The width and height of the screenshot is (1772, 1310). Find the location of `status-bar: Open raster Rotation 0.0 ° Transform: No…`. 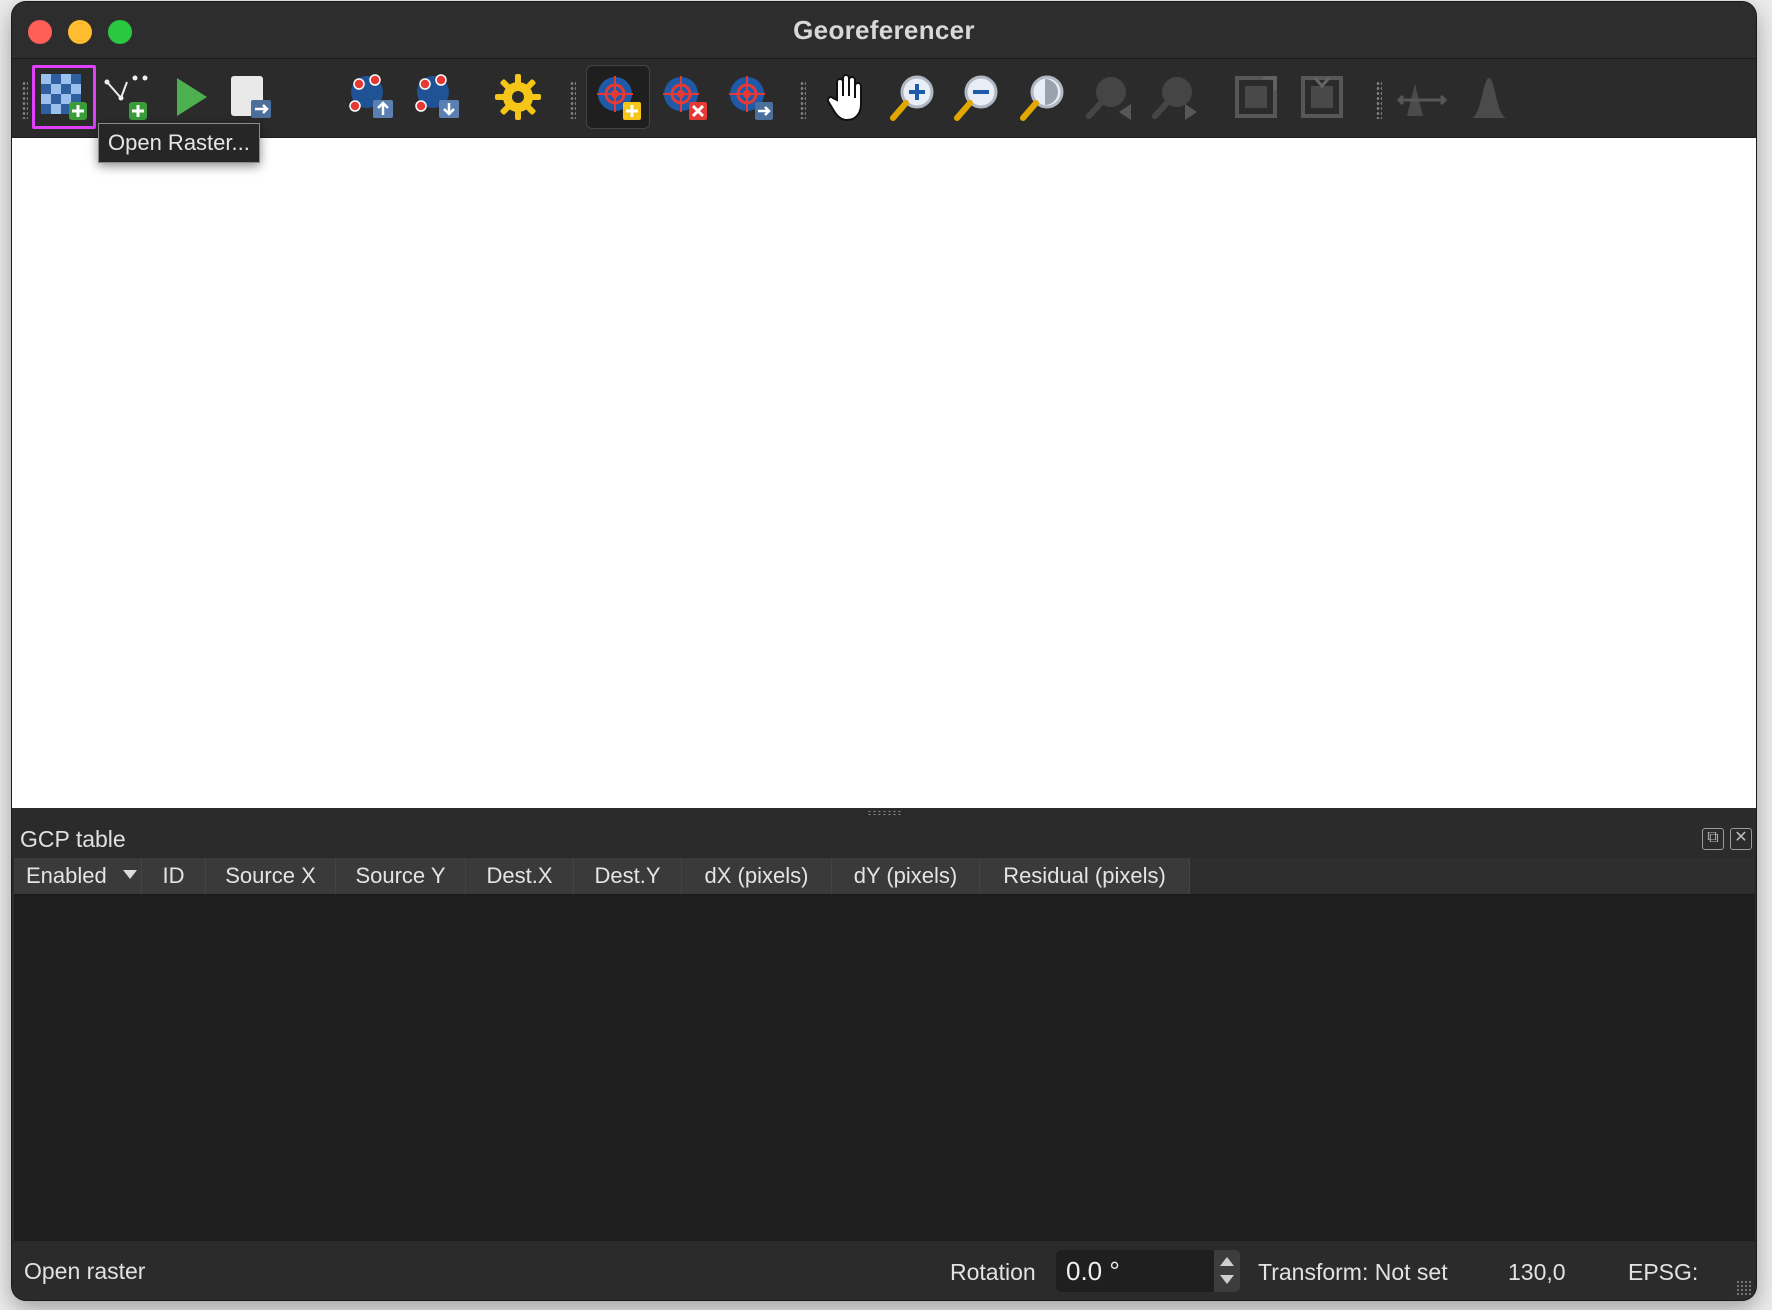

status-bar: Open raster Rotation 0.0 ° Transform: No… is located at coordinates (884, 1271).